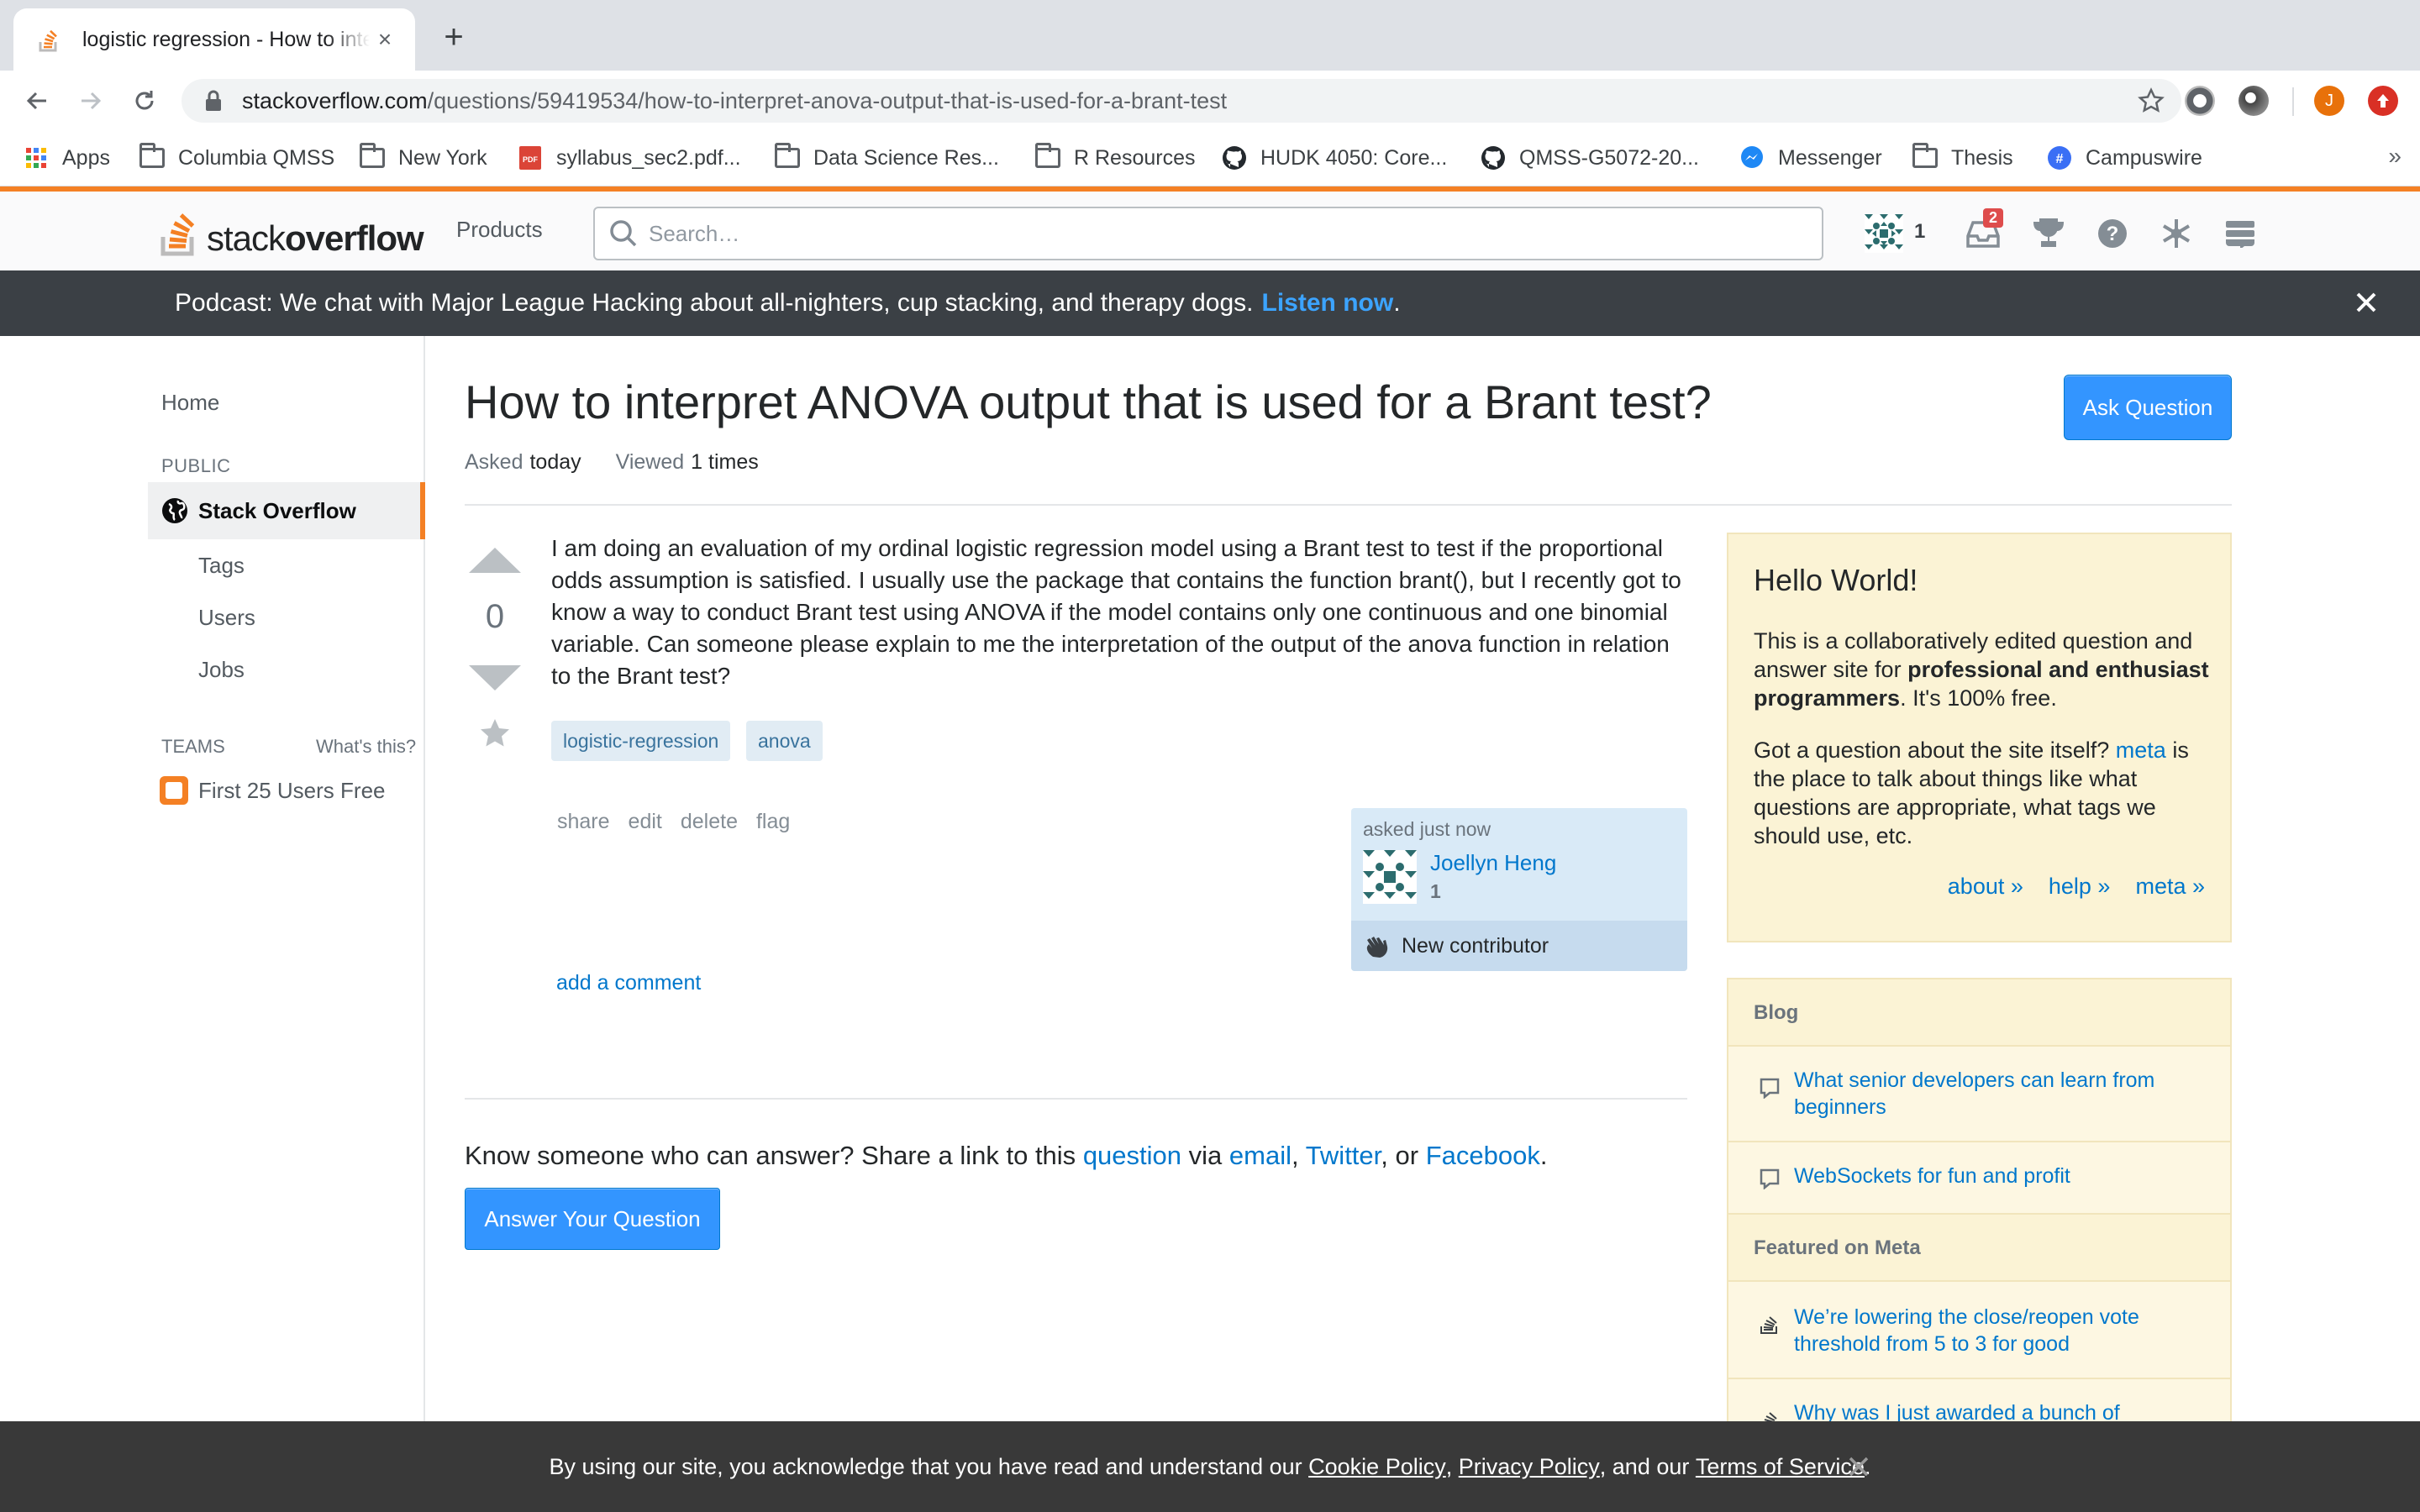  What do you see at coordinates (221, 670) in the screenshot?
I see `nav-jobs: Jobs` at bounding box center [221, 670].